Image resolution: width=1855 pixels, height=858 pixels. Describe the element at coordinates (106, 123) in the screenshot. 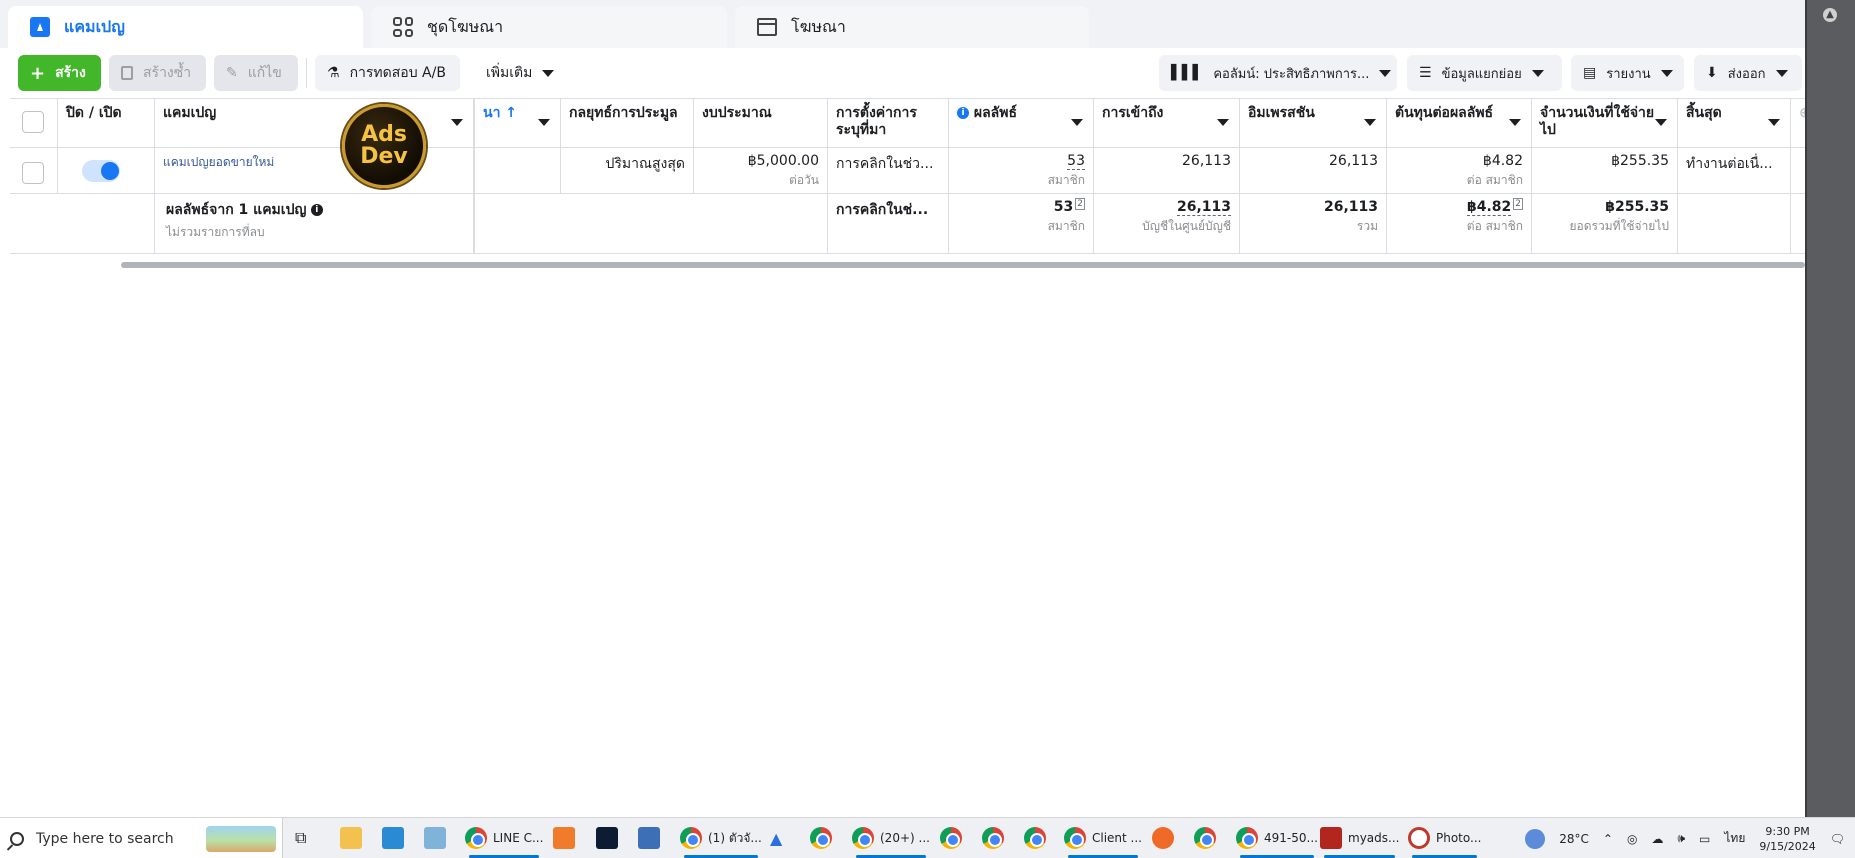

I see `header-toggle: ปิด / เปิด` at that location.